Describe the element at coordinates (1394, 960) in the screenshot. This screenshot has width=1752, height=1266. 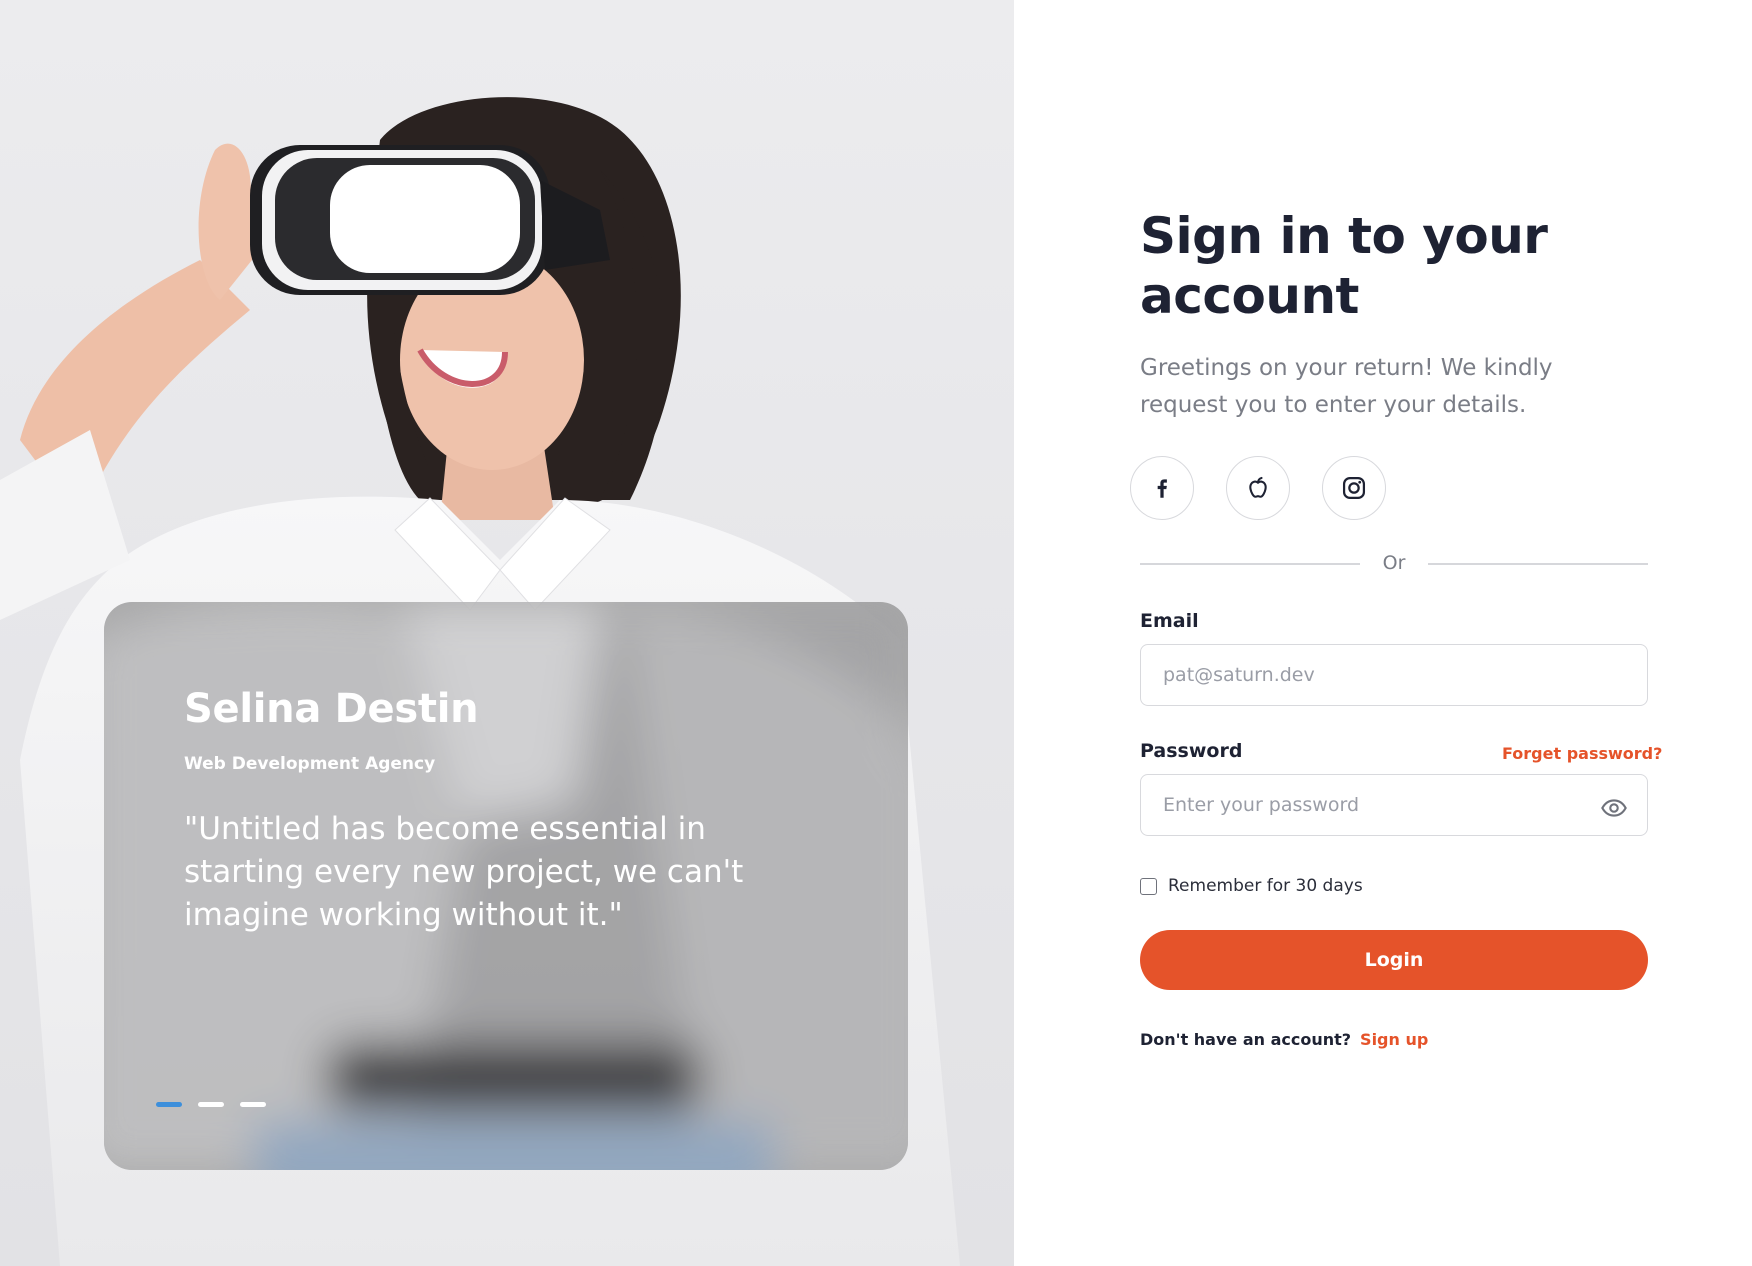
I see `login-button: Login` at that location.